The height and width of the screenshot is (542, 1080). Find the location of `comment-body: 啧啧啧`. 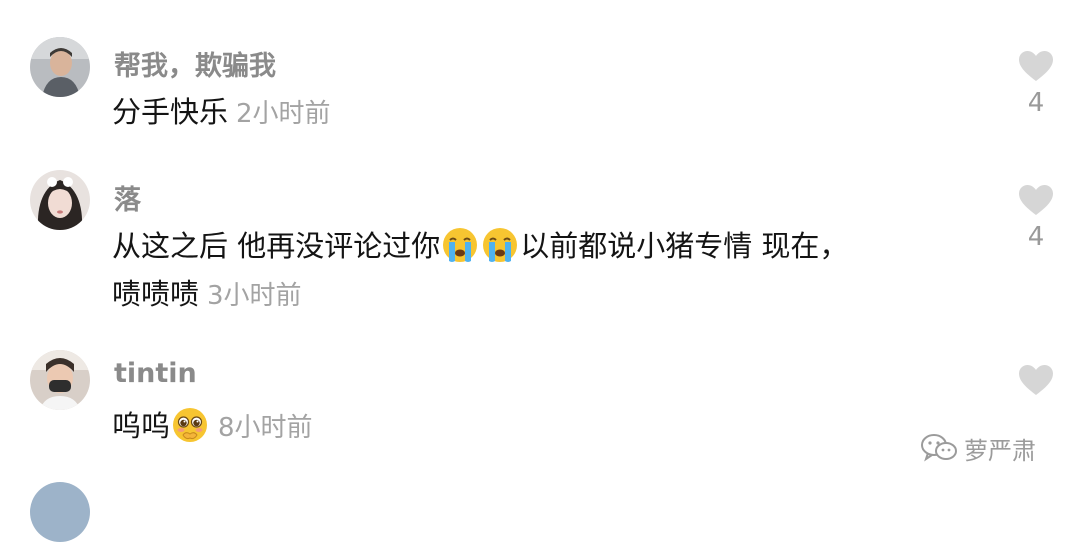

comment-body: 啧啧啧 is located at coordinates (156, 294).